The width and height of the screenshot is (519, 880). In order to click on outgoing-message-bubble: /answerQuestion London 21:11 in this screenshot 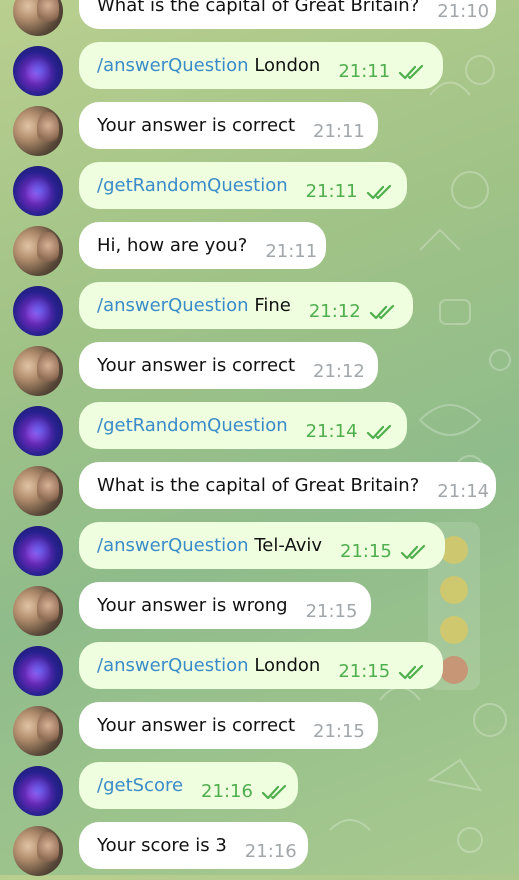, I will do `click(261, 65)`.